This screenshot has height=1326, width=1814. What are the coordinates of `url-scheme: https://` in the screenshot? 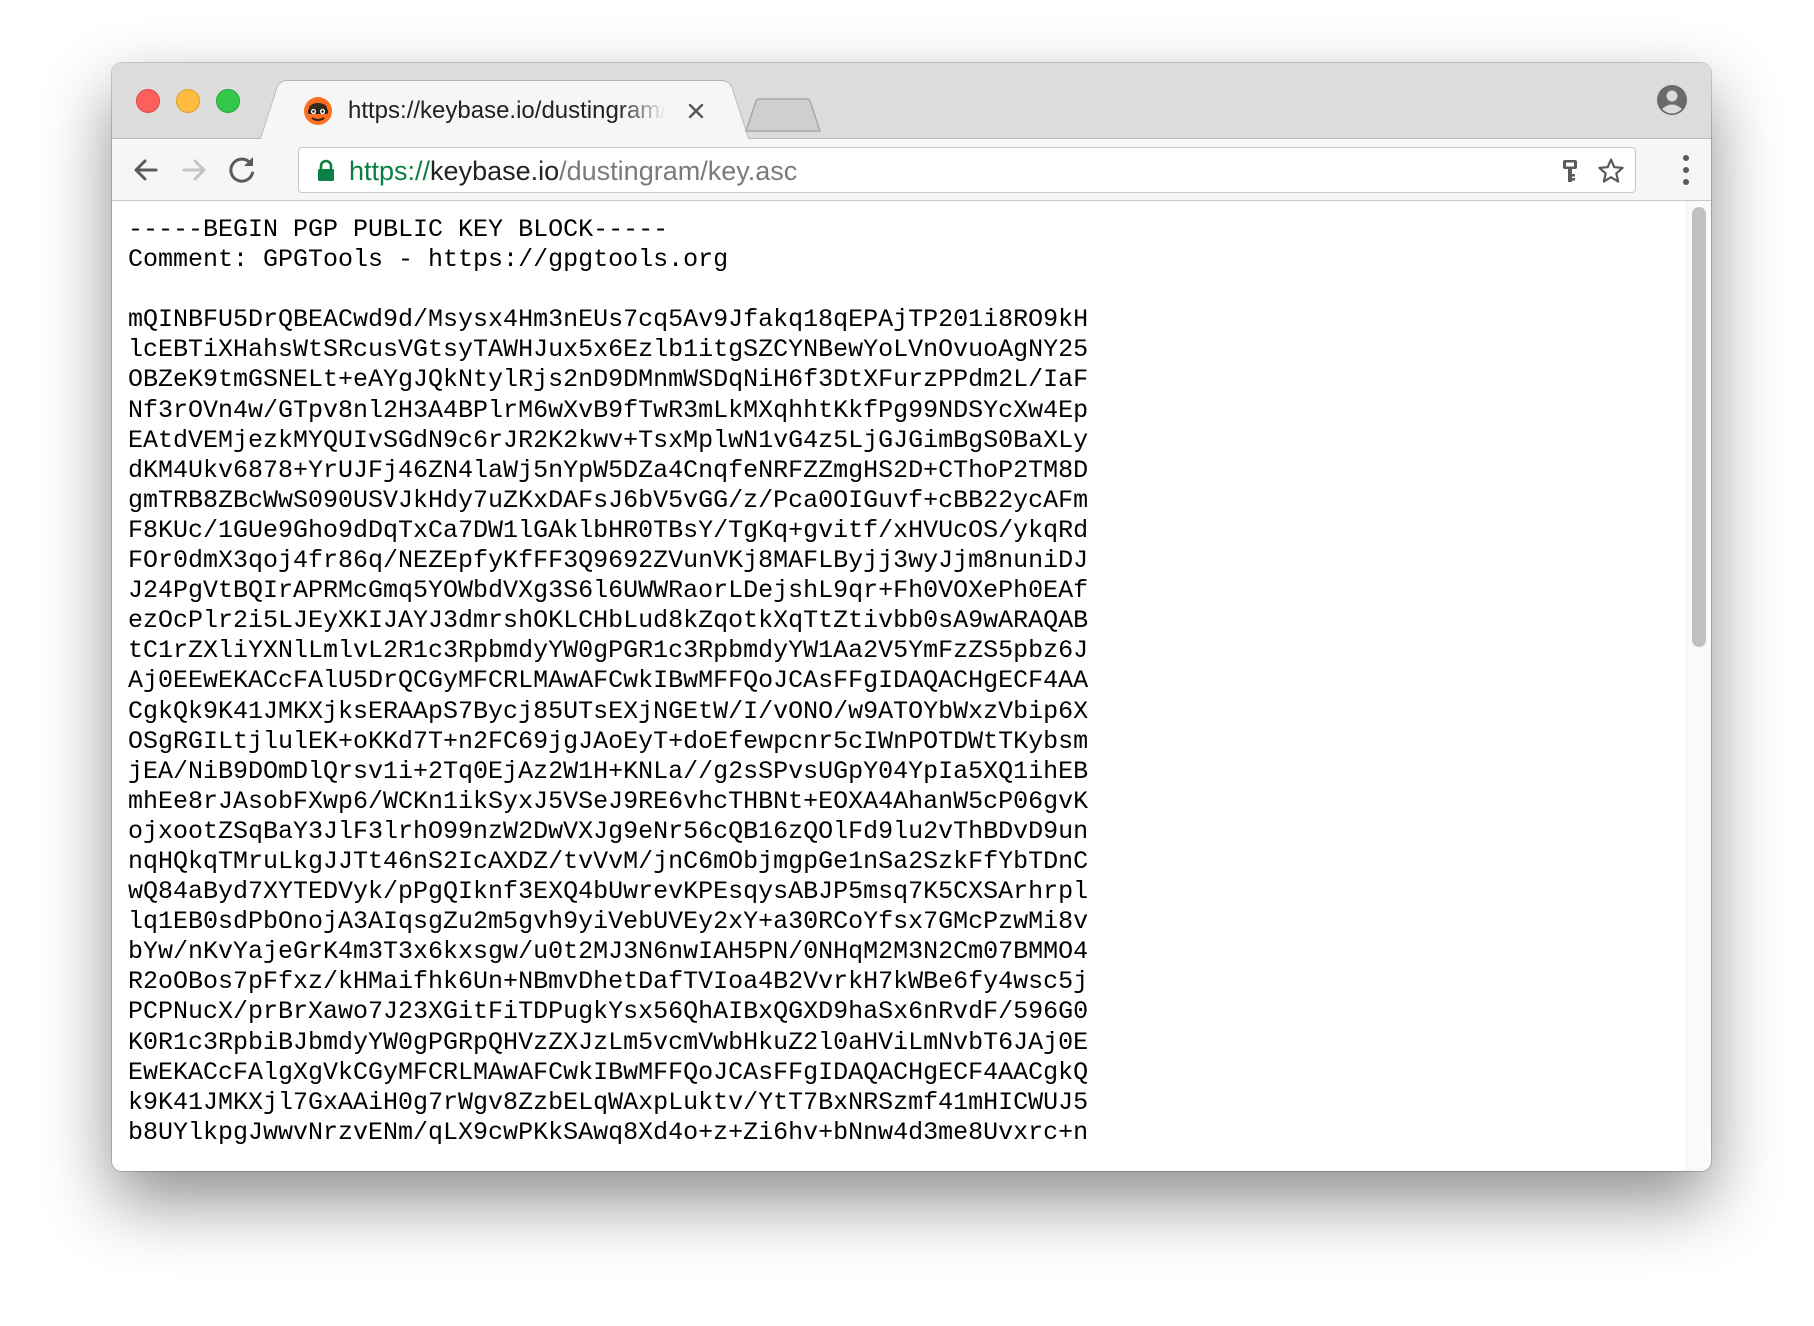 It's located at (390, 171).